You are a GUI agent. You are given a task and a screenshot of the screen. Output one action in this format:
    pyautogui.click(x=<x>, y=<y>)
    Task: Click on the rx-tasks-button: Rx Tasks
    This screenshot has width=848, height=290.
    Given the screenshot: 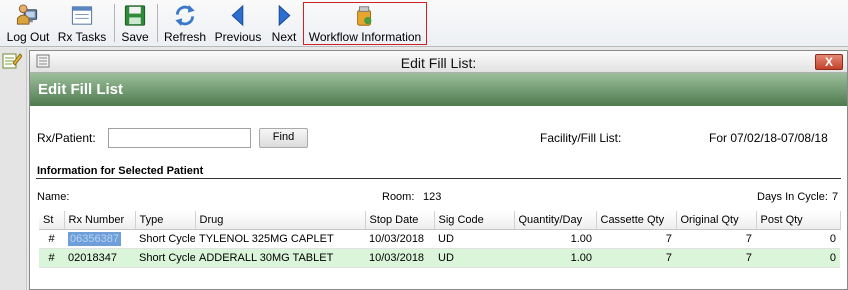 What is the action you would take?
    pyautogui.click(x=82, y=23)
    